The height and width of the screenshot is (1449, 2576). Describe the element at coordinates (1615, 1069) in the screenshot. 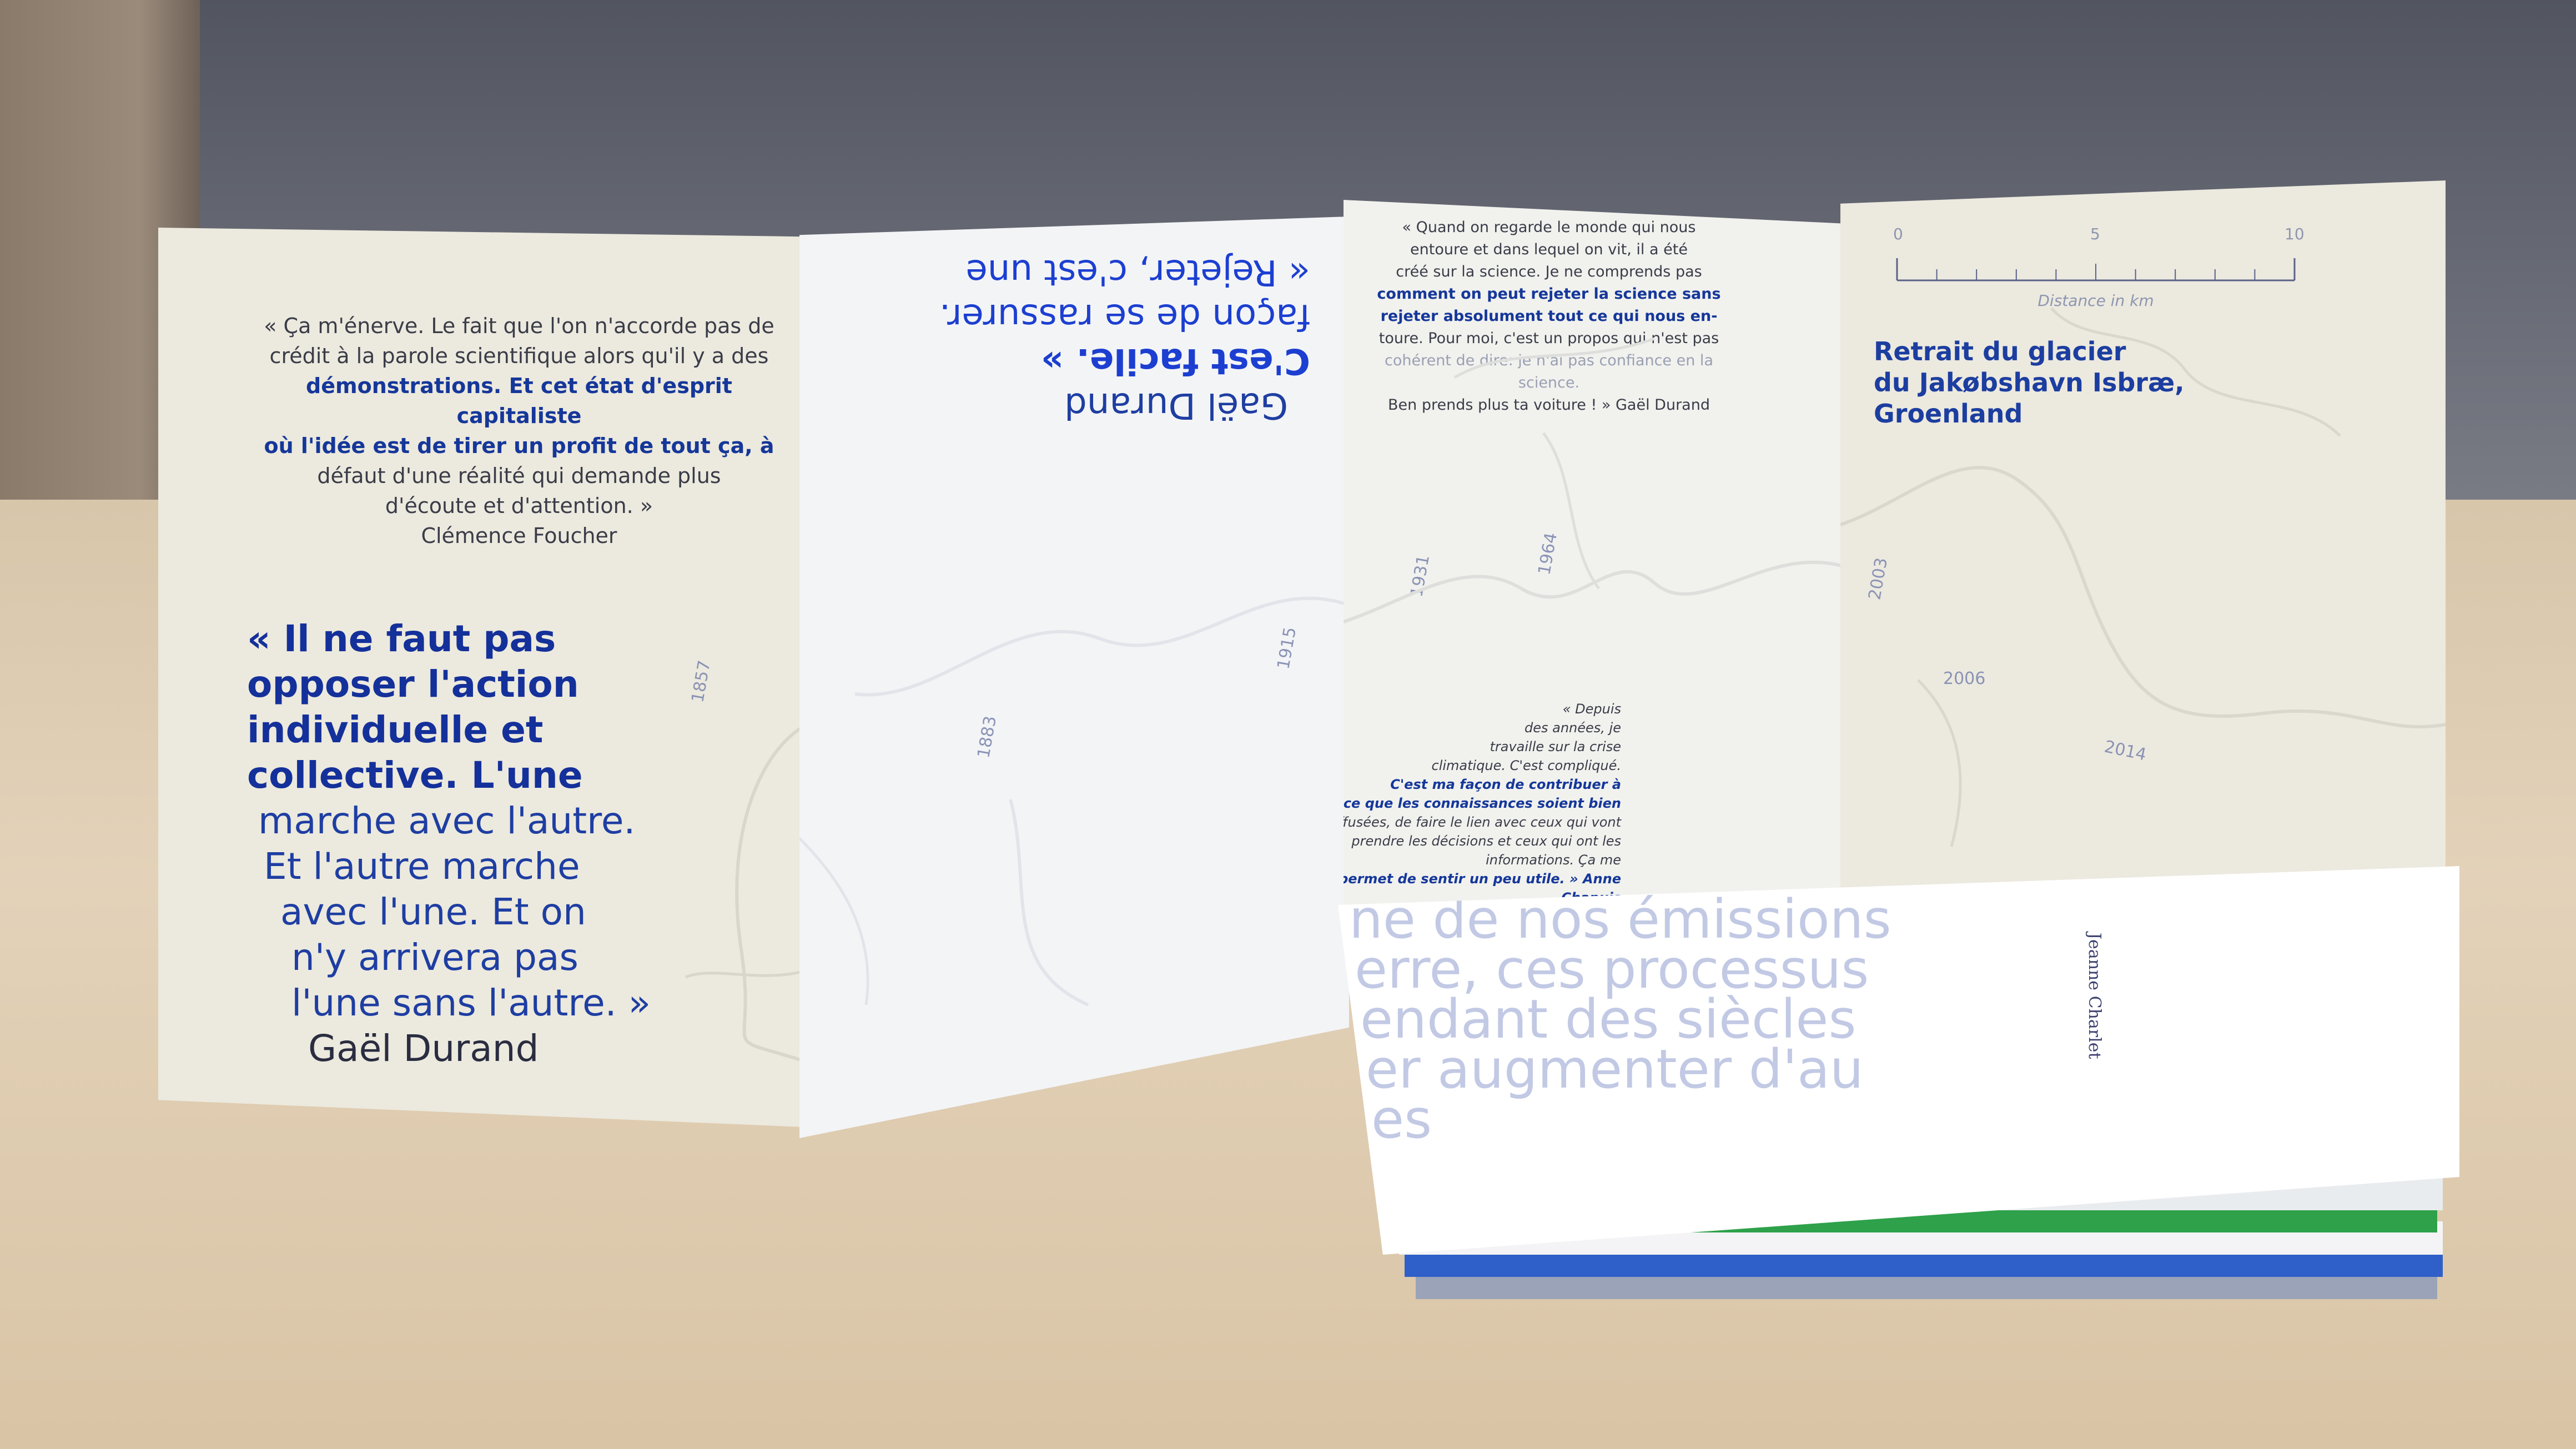

I see `booklet-text-line: er augmenter d'au` at that location.